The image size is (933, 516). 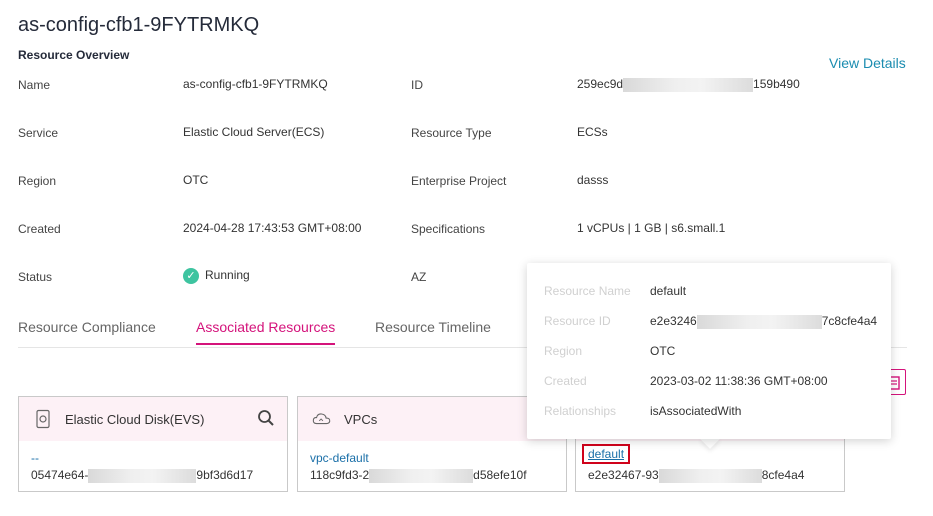 What do you see at coordinates (587, 291) in the screenshot?
I see `popover-name-label: Resource Name` at bounding box center [587, 291].